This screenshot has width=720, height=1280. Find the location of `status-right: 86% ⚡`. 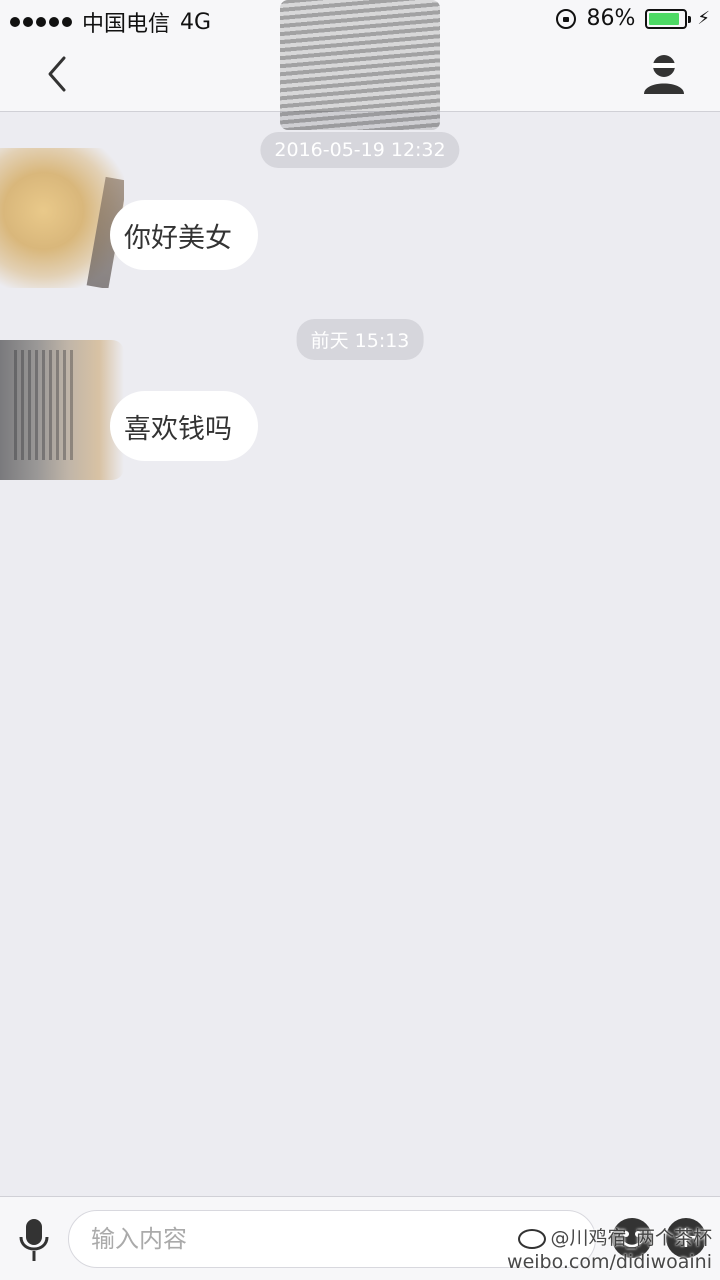

status-right: 86% ⚡ is located at coordinates (633, 18).